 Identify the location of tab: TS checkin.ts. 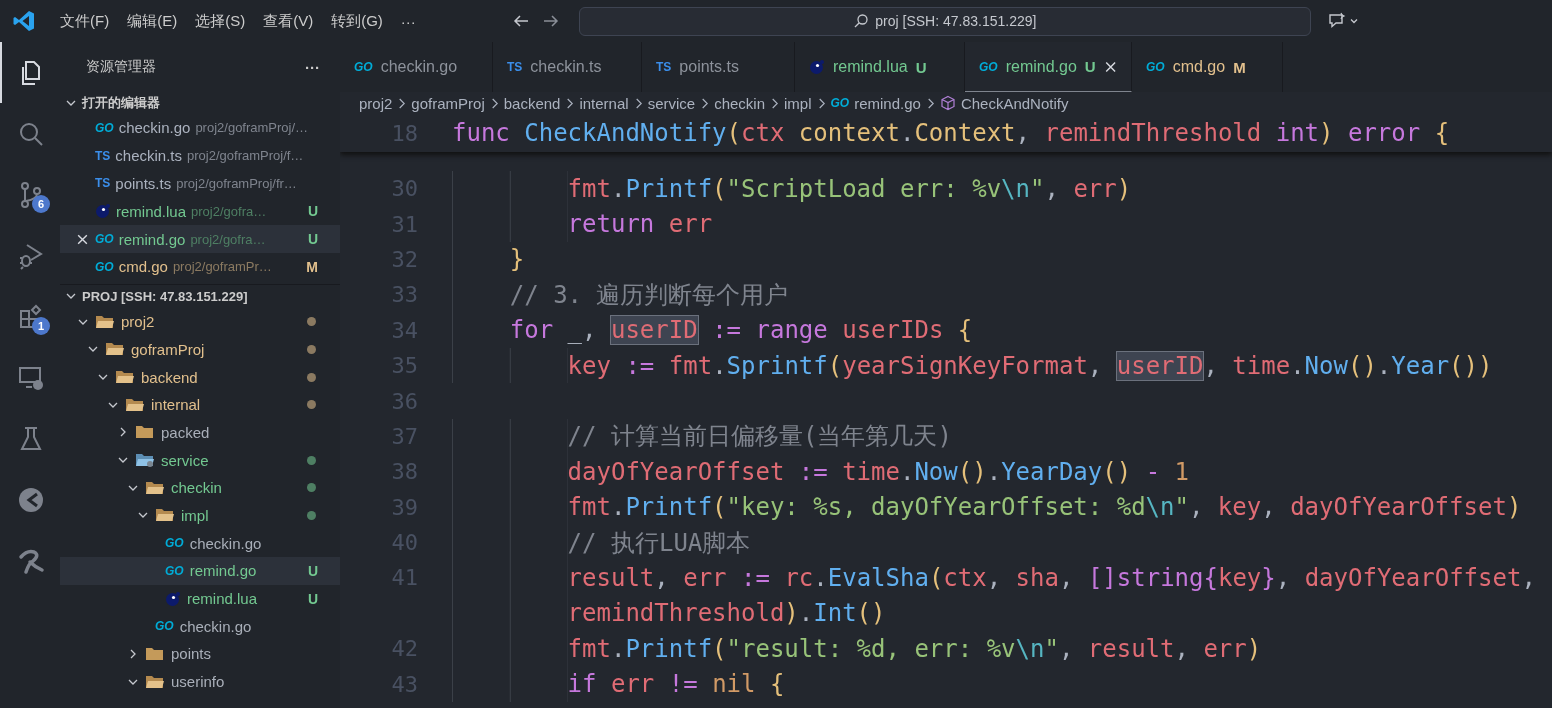
(567, 67).